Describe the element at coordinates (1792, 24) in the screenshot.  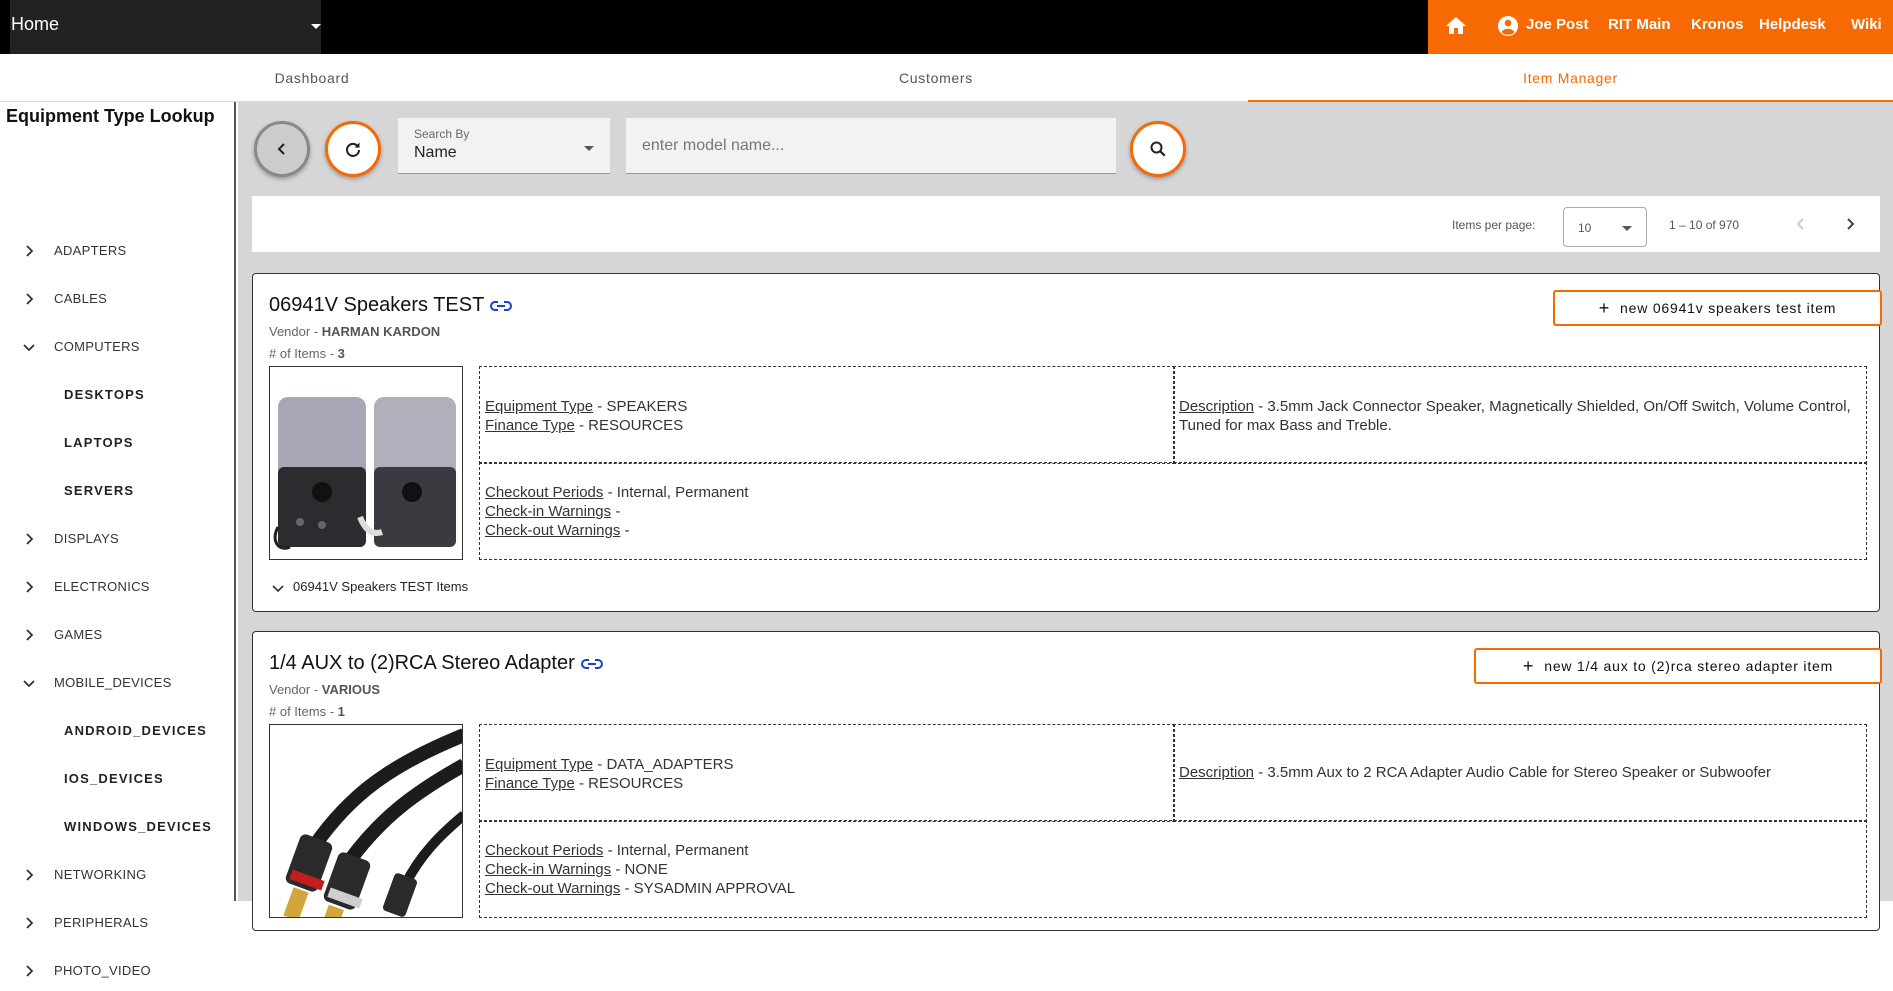
I see `nav-helpdesk: Helpdesk` at that location.